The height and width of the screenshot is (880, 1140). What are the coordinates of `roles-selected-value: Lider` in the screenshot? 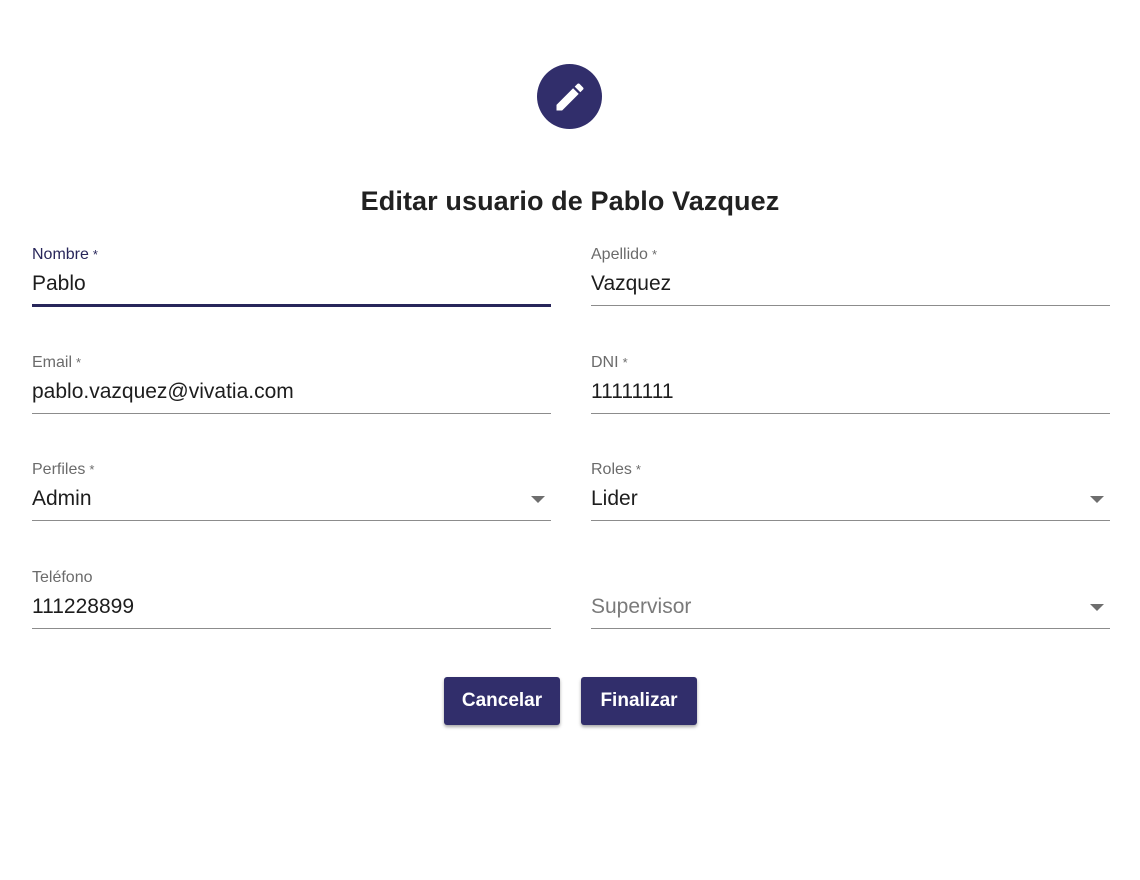 It's located at (614, 499).